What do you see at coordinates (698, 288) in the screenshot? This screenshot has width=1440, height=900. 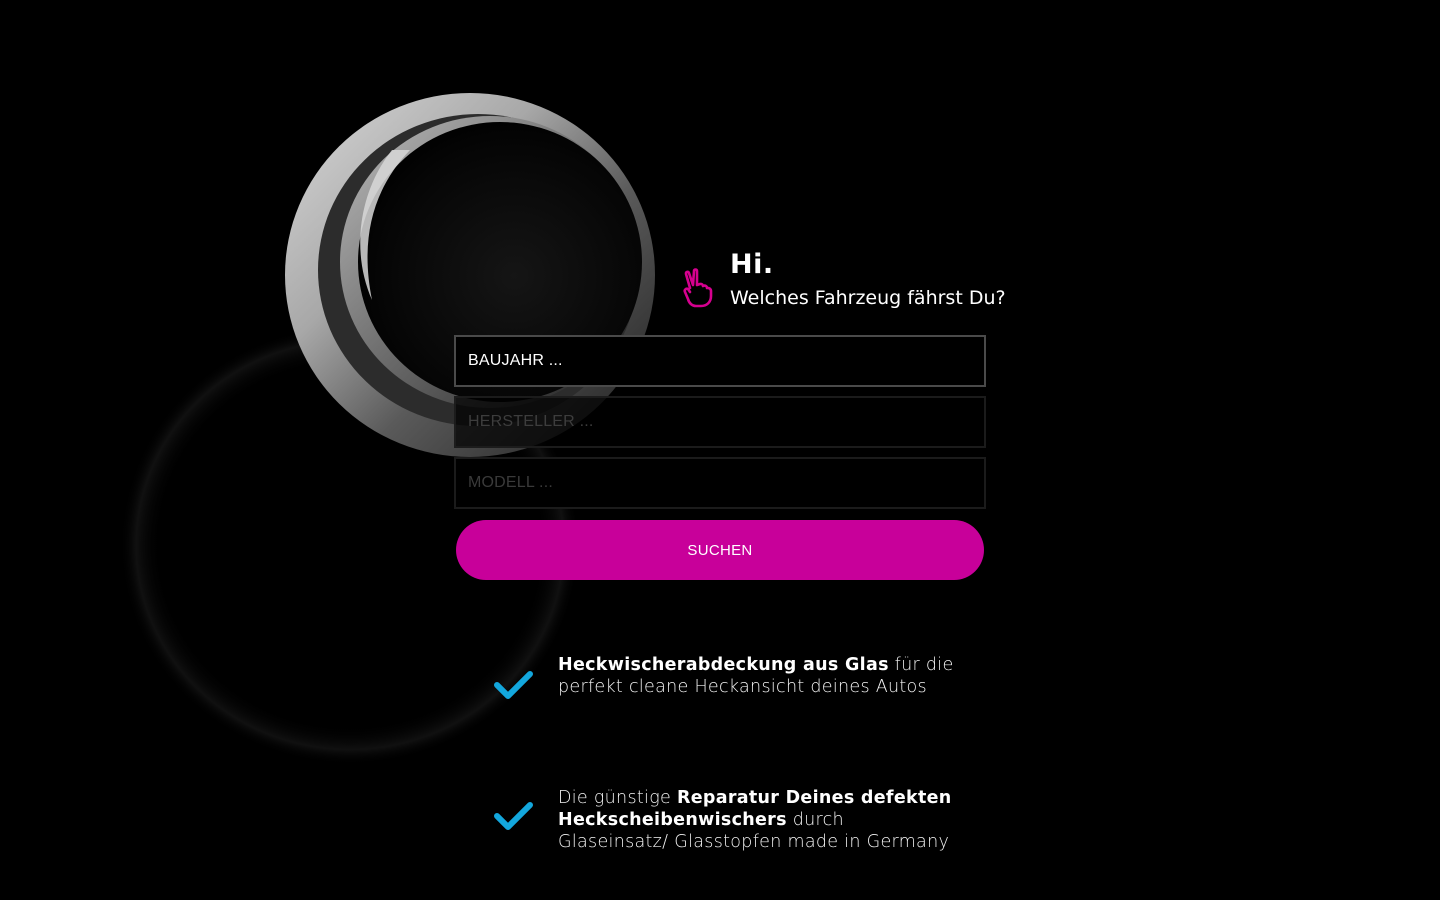 I see `peace-hand-icon` at bounding box center [698, 288].